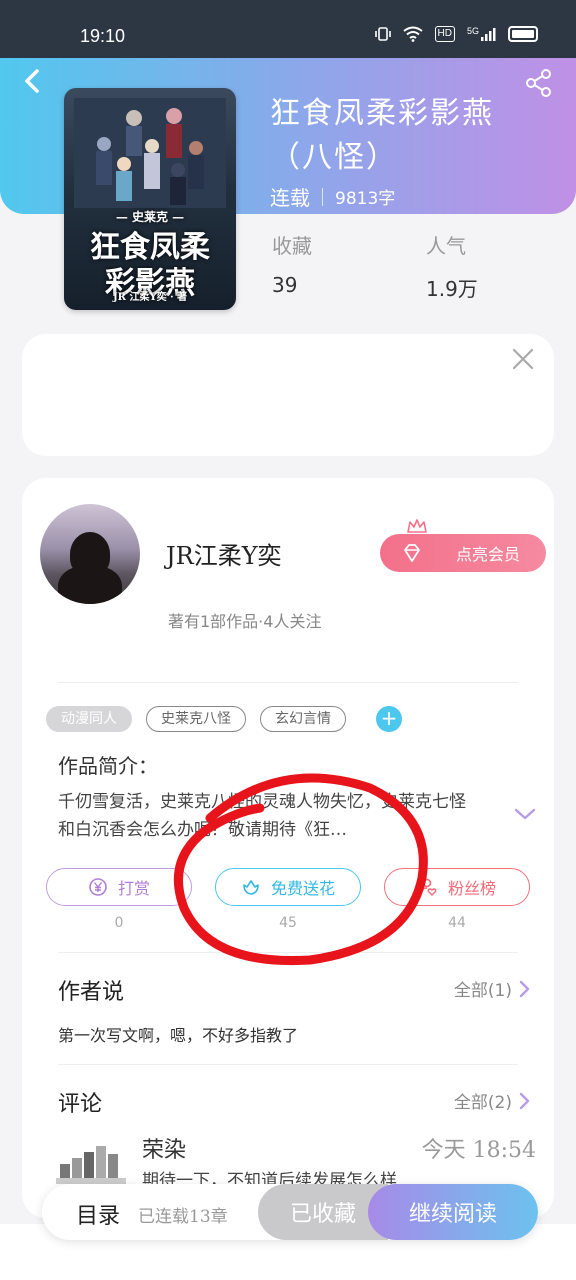 This screenshot has width=576, height=1280. What do you see at coordinates (444, 34) in the screenshot?
I see `hd-badge: HD` at bounding box center [444, 34].